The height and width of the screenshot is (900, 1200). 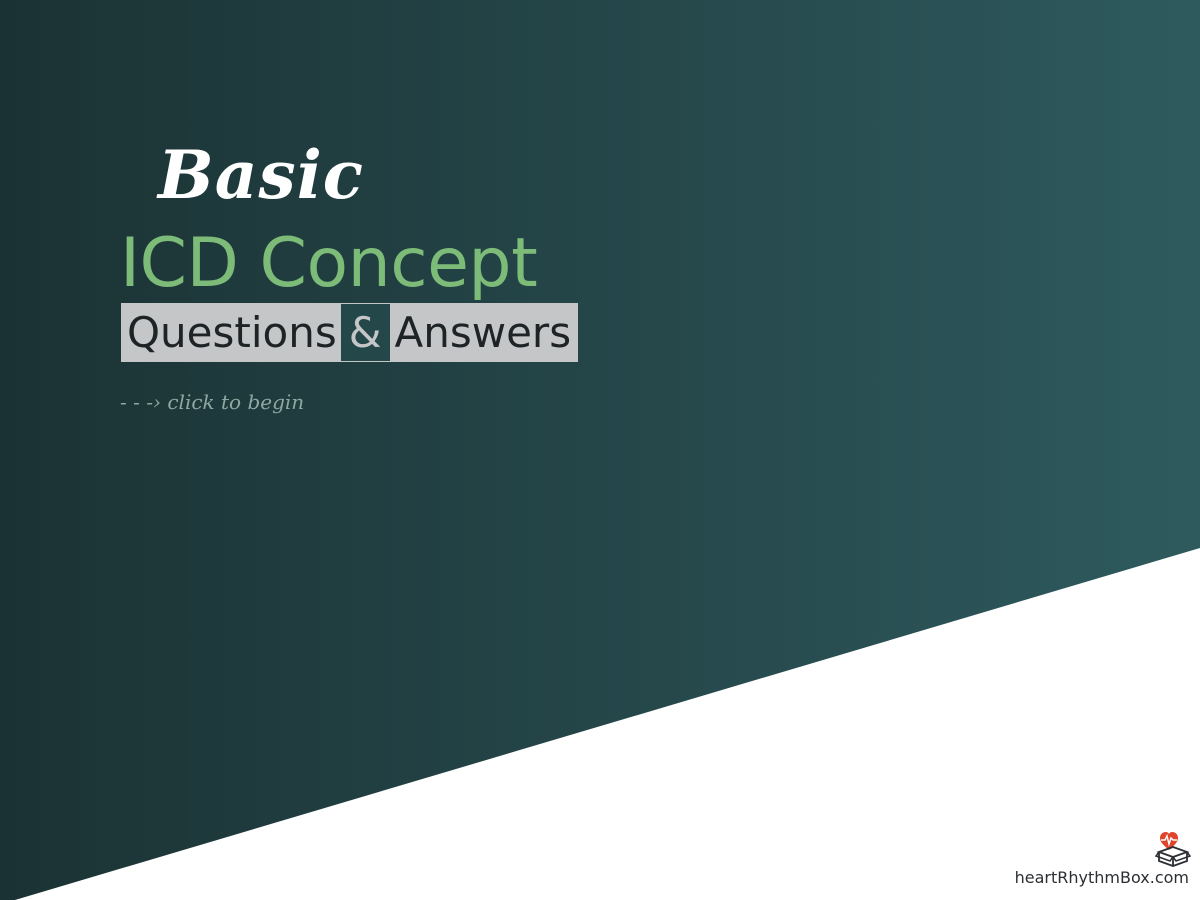 What do you see at coordinates (365, 332) in the screenshot?
I see `subtitle-ampersand: &` at bounding box center [365, 332].